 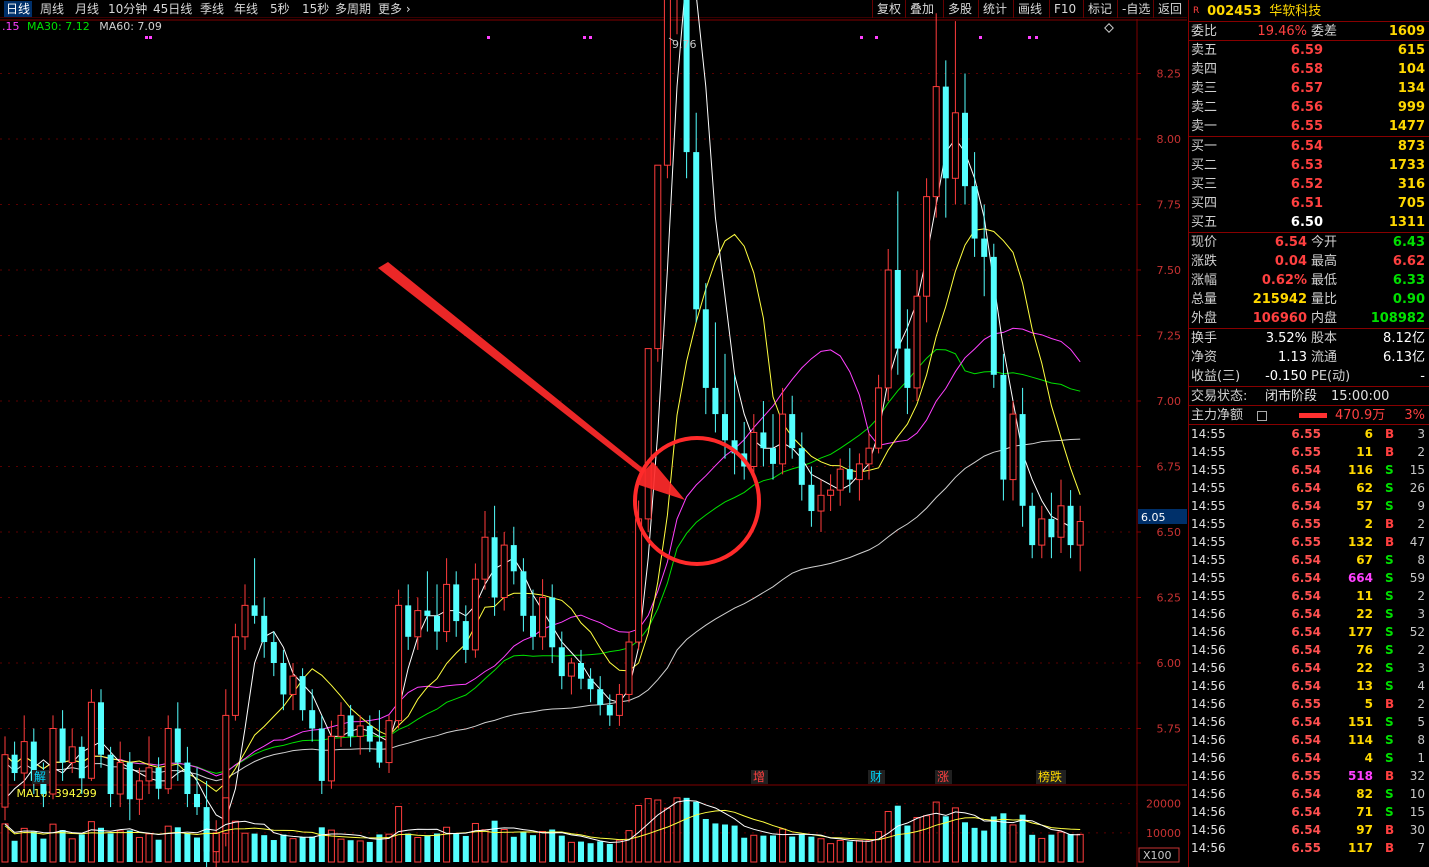 What do you see at coordinates (1417, 794) in the screenshot?
I see `trade-count: 10` at bounding box center [1417, 794].